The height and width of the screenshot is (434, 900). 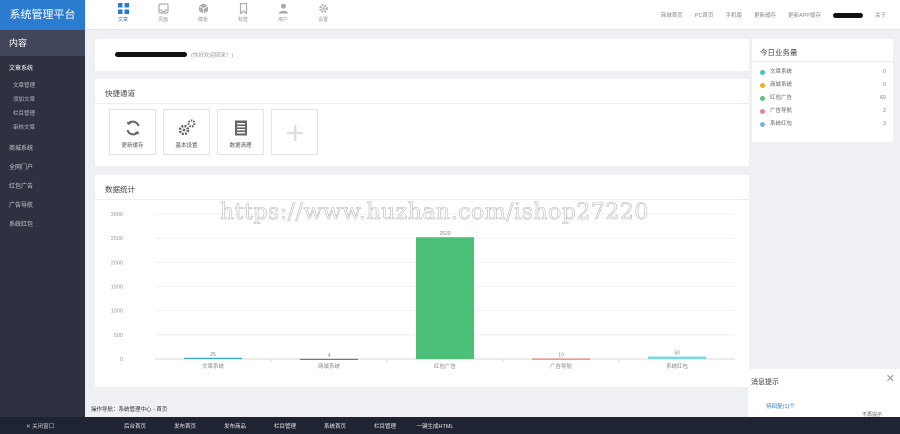 I want to click on x-tick-label: 文章系统, so click(x=213, y=366).